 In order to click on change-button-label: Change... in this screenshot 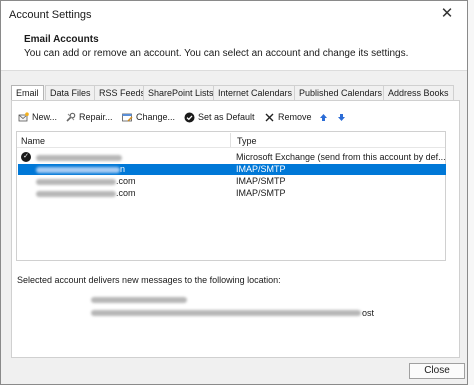, I will do `click(156, 117)`.